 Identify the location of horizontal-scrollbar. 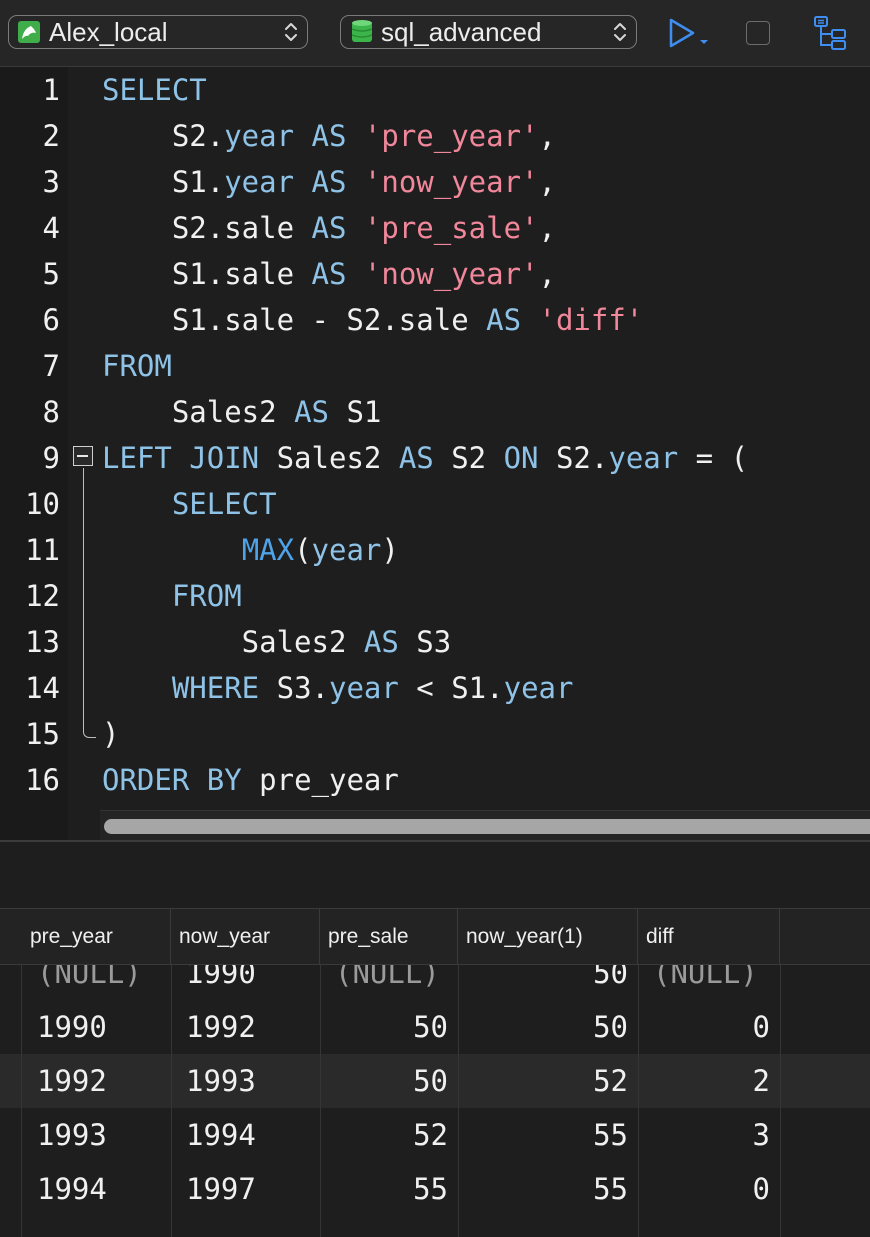
(485, 825).